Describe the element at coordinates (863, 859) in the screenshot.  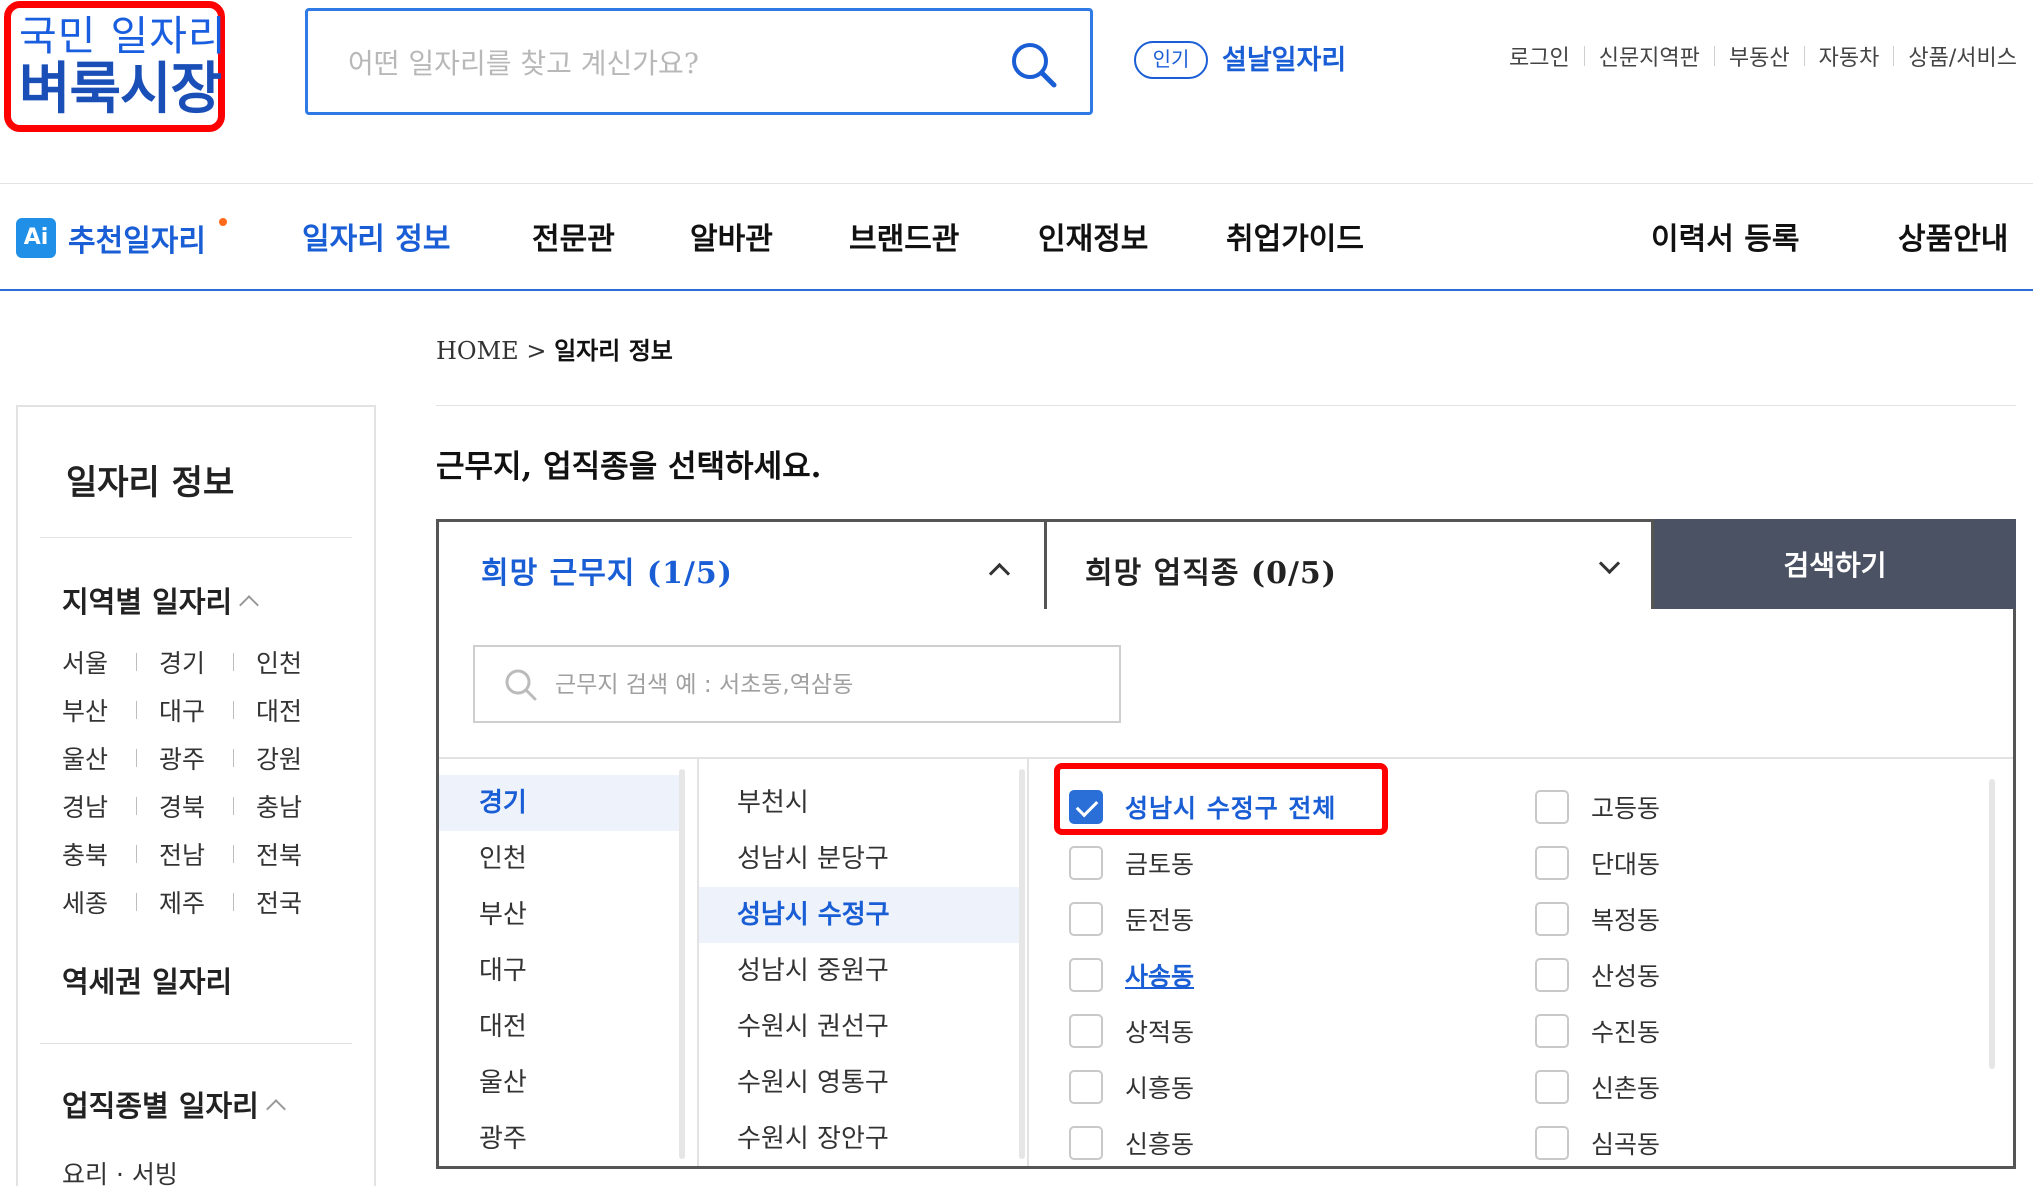
I see `city-item: 성남시 분당구` at that location.